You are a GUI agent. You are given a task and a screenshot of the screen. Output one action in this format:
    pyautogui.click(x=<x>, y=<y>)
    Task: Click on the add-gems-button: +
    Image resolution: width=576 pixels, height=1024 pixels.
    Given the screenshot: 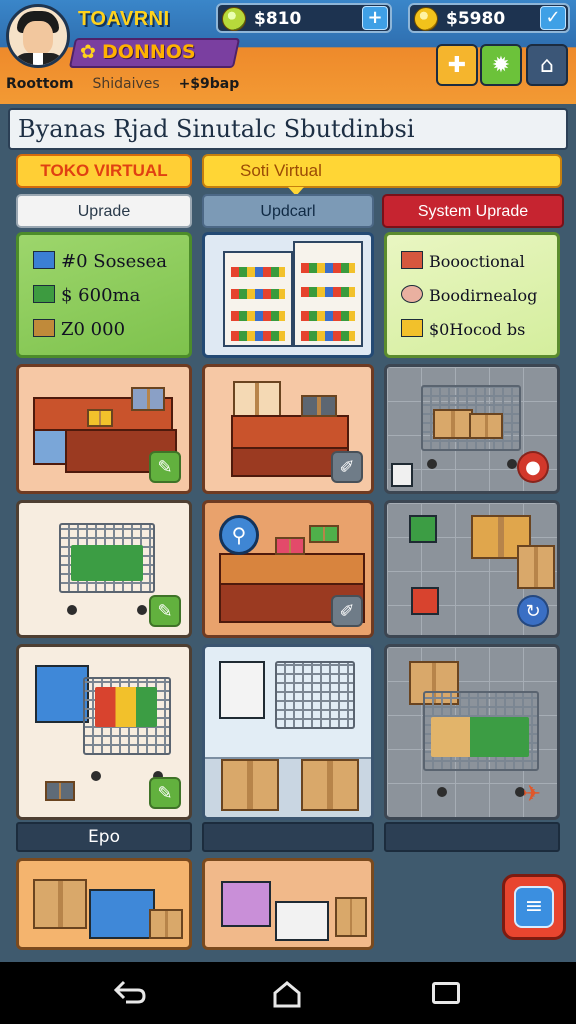 What is the action you would take?
    pyautogui.click(x=375, y=18)
    